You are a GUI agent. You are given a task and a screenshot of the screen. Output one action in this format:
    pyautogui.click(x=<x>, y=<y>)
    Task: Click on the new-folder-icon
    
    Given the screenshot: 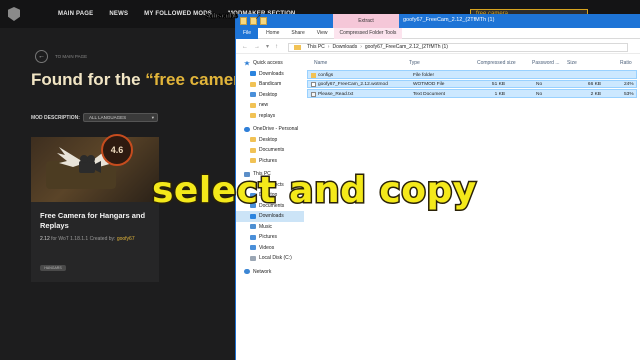 What is the action you would take?
    pyautogui.click(x=243, y=21)
    